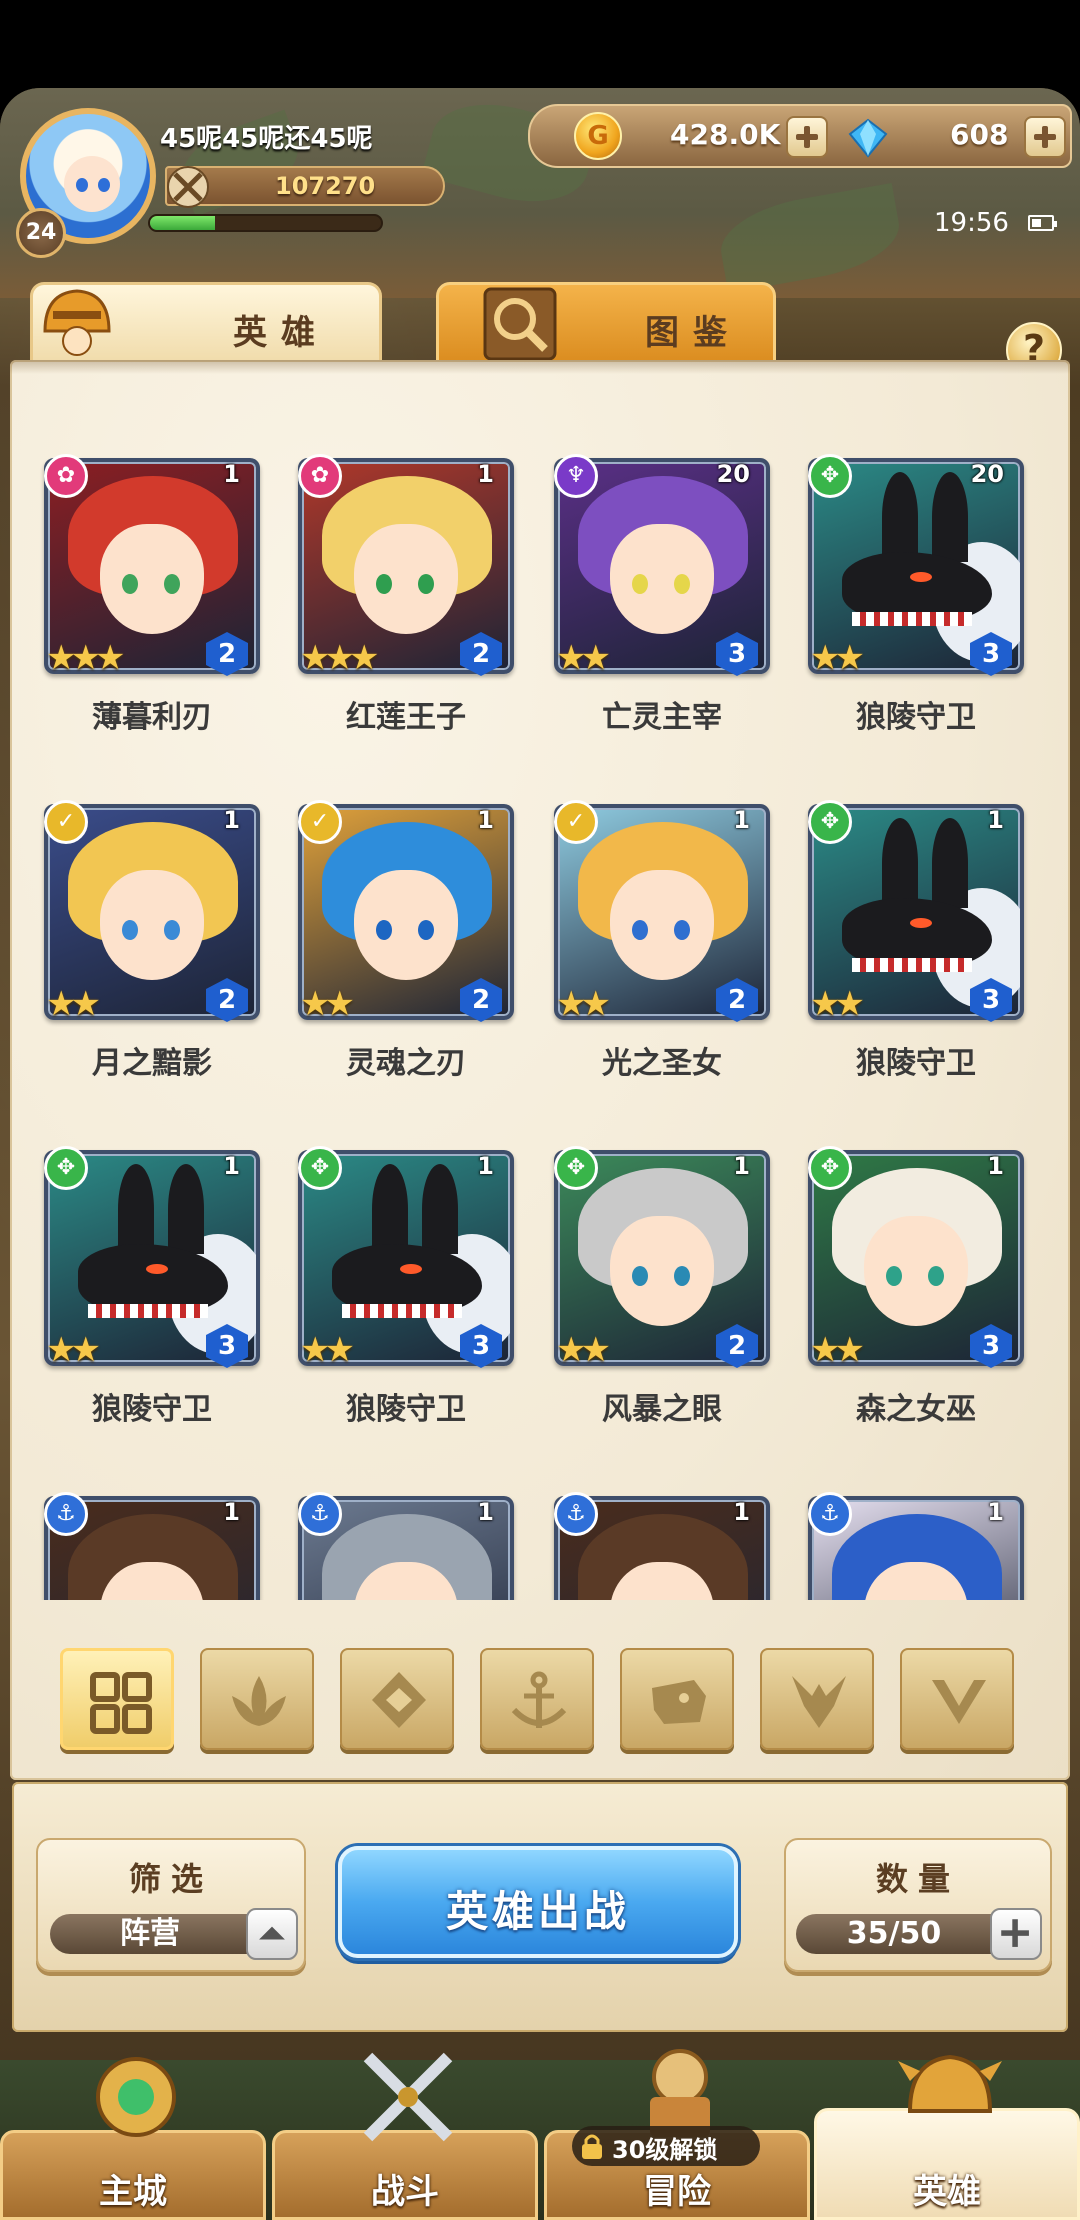 This screenshot has width=1080, height=2220. I want to click on deploy-heroes-button: 英雄出战, so click(538, 1902).